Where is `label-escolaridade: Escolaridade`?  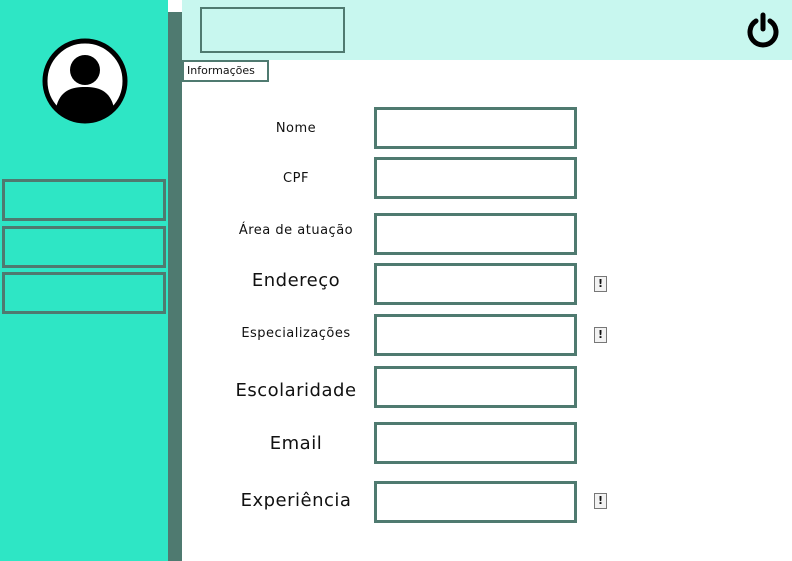
label-escolaridade: Escolaridade is located at coordinates (296, 390).